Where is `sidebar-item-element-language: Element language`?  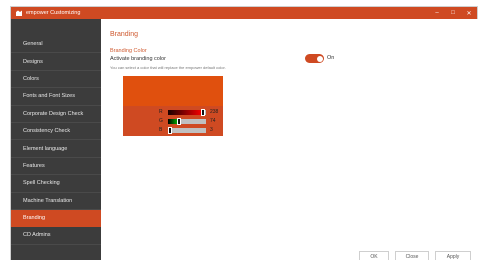 sidebar-item-element-language: Element language is located at coordinates (56, 149).